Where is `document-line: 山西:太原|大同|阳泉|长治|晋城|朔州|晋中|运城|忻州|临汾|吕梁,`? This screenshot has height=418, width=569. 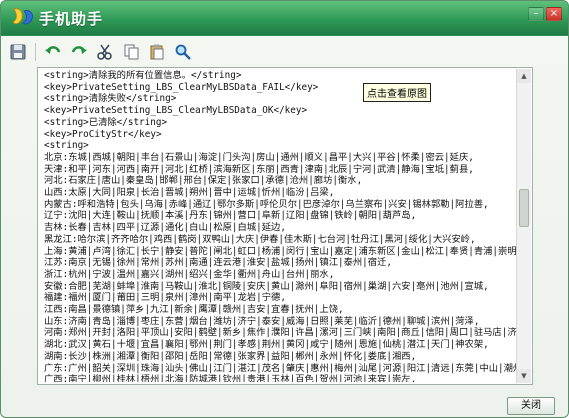 document-line: 山西:太原|大同|阳泉|长治|晋城|朔州|晋中|运城|忻州|临汾|吕梁, is located at coordinates (189, 193).